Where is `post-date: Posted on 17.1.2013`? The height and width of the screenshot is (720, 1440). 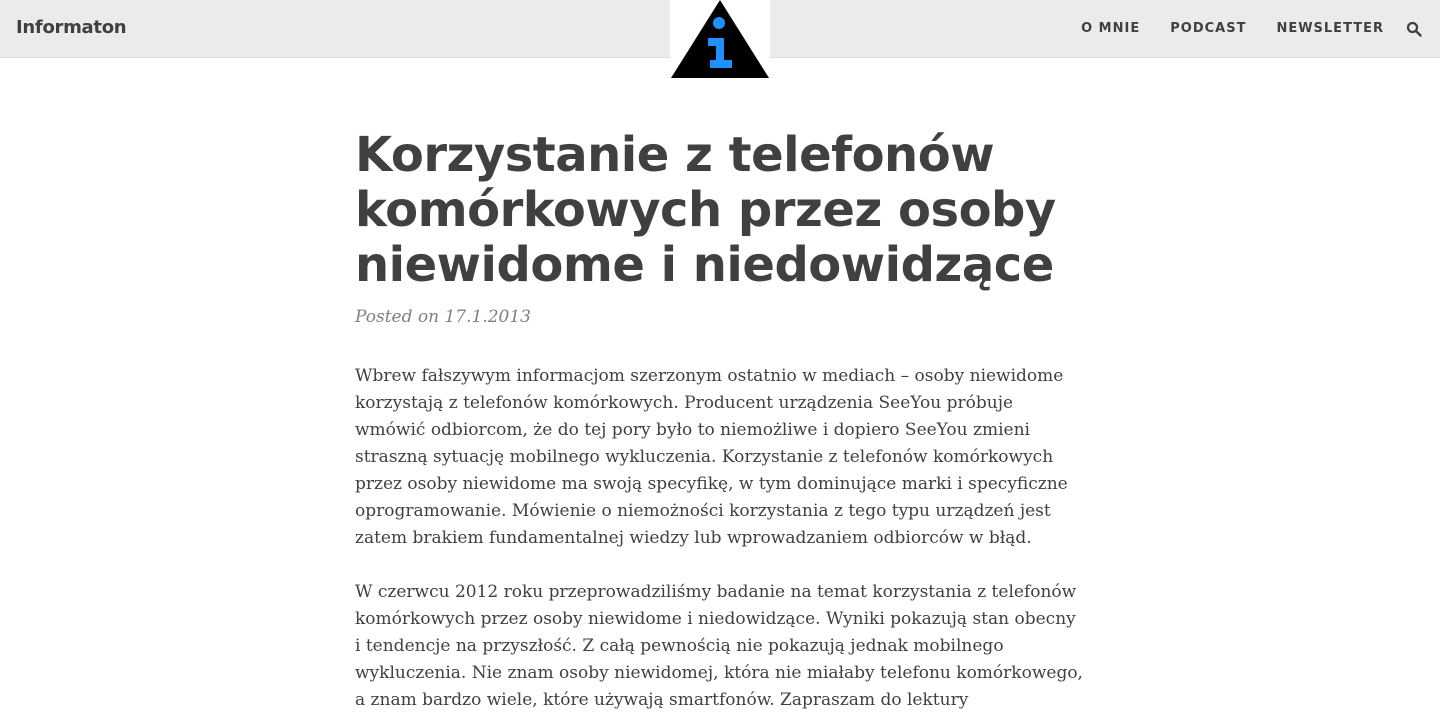 post-date: Posted on 17.1.2013 is located at coordinates (443, 317).